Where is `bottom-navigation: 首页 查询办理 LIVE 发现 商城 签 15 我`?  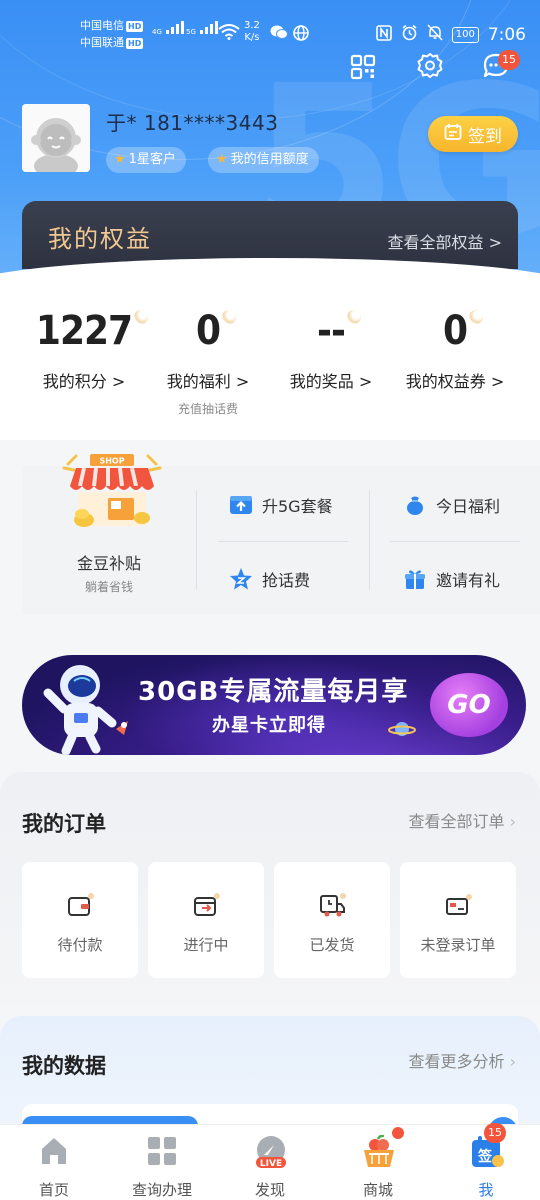
bottom-navigation: 首页 查询办理 LIVE 发现 商城 签 15 我 is located at coordinates (270, 1161).